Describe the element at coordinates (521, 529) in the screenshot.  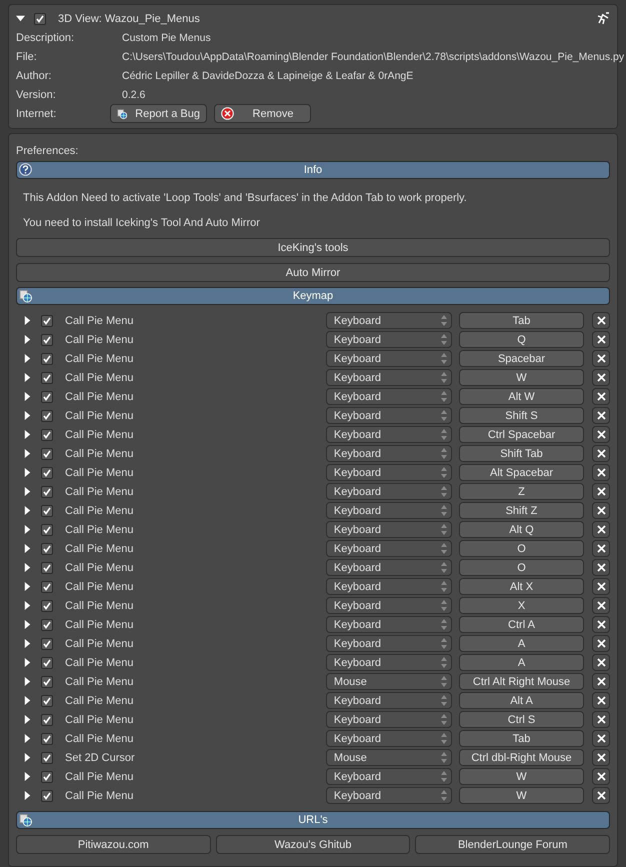
I see `key-button: Alt Q` at that location.